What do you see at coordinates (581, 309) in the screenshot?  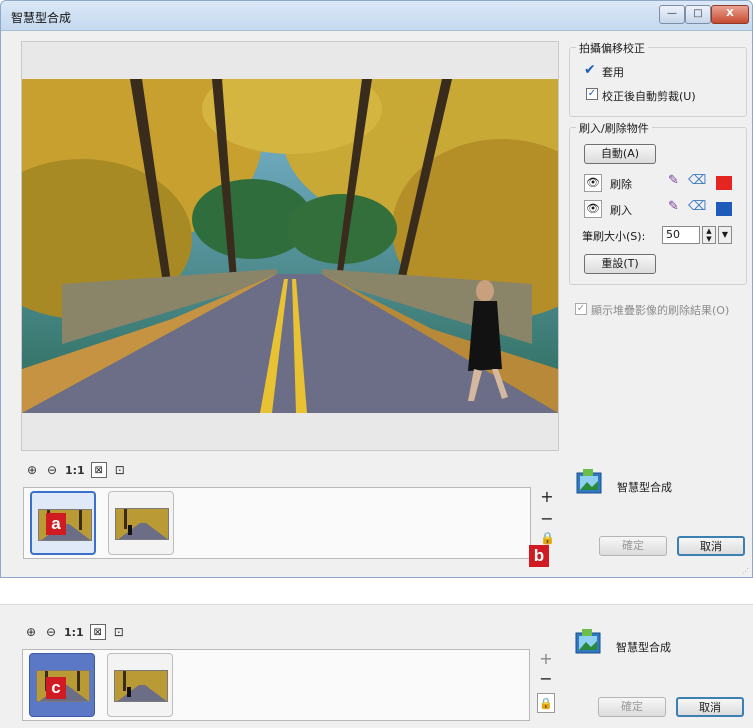 I see `overlay-result-checkbox: ✓` at bounding box center [581, 309].